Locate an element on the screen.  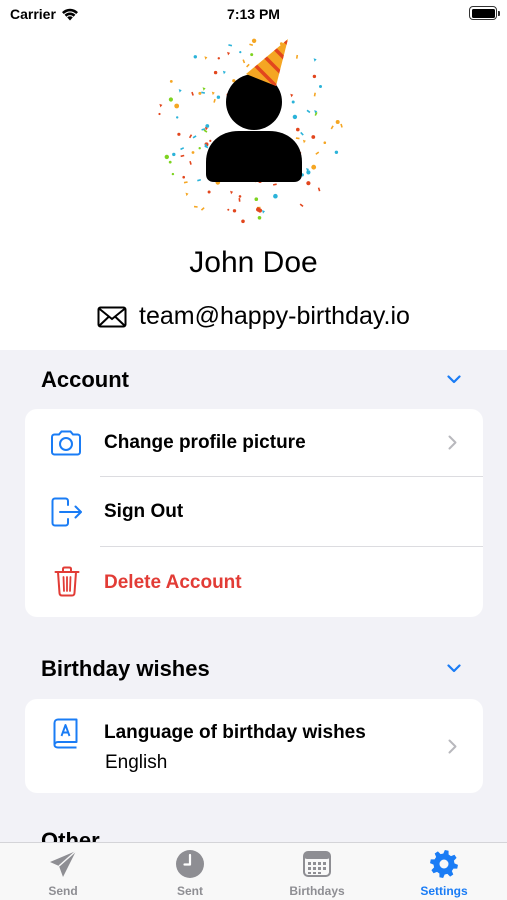
language-row: Language of birthday wishes English is located at coordinates (254, 746).